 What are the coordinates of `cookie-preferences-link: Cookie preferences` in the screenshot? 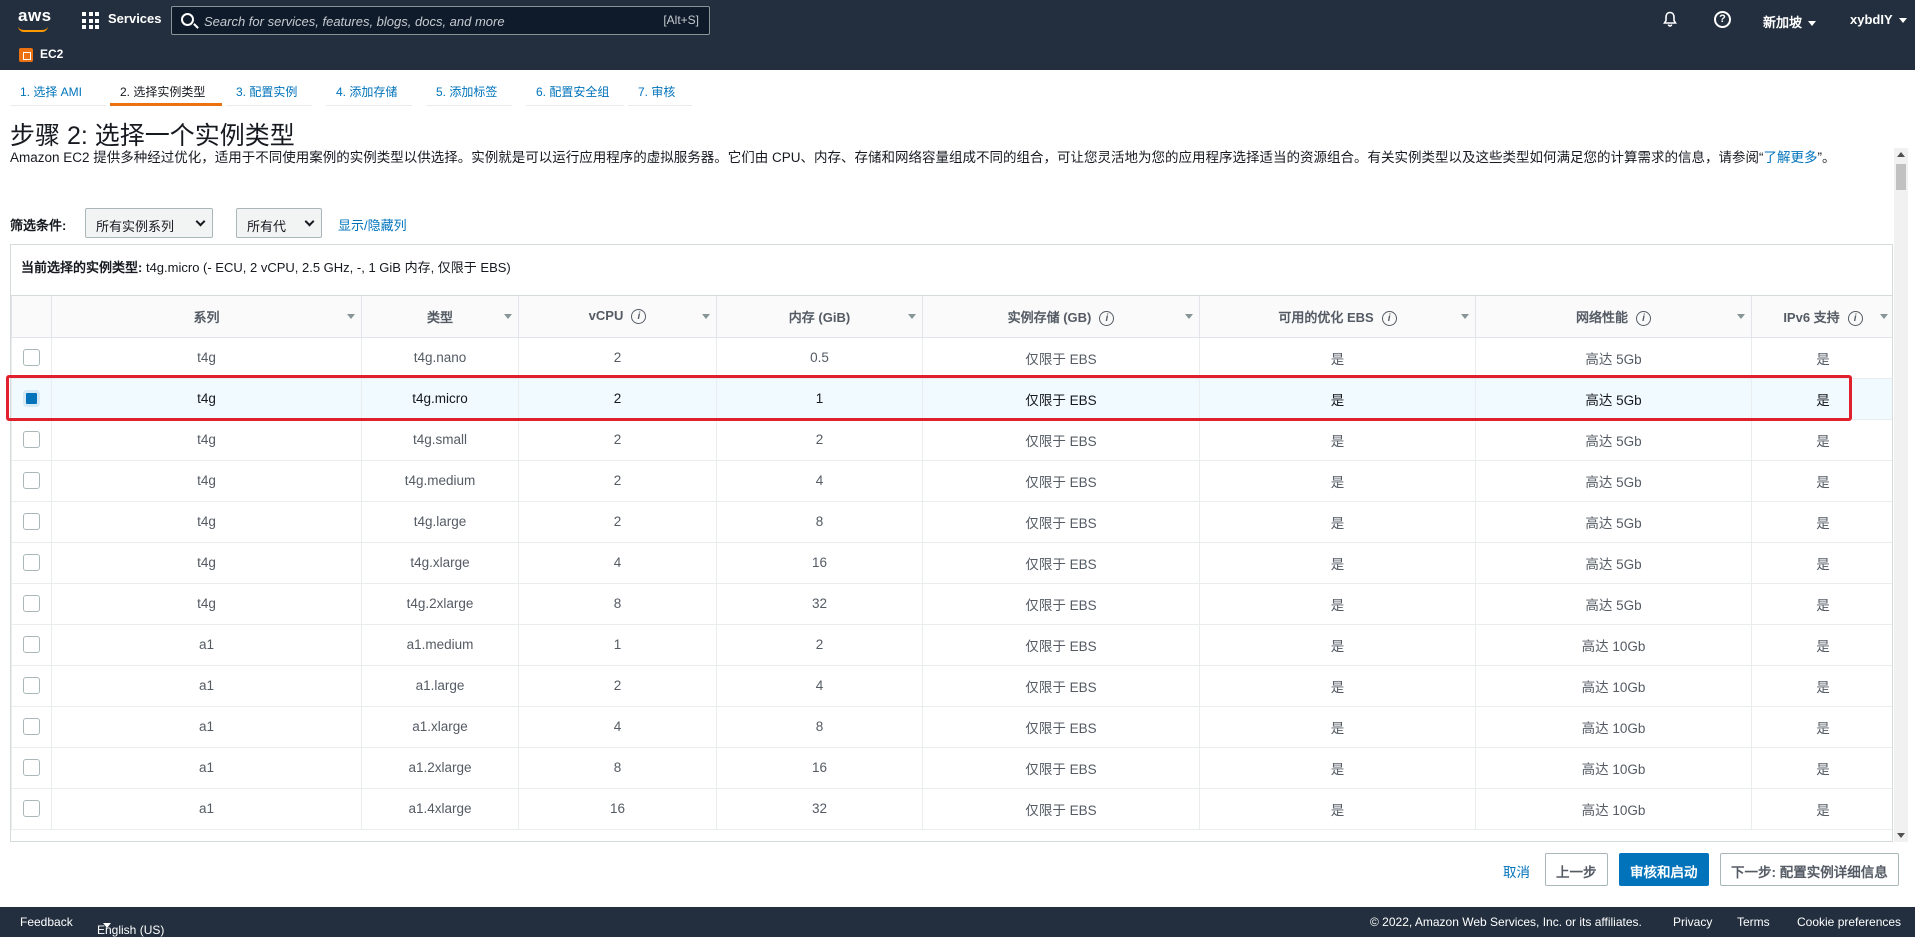 It's located at (1849, 922).